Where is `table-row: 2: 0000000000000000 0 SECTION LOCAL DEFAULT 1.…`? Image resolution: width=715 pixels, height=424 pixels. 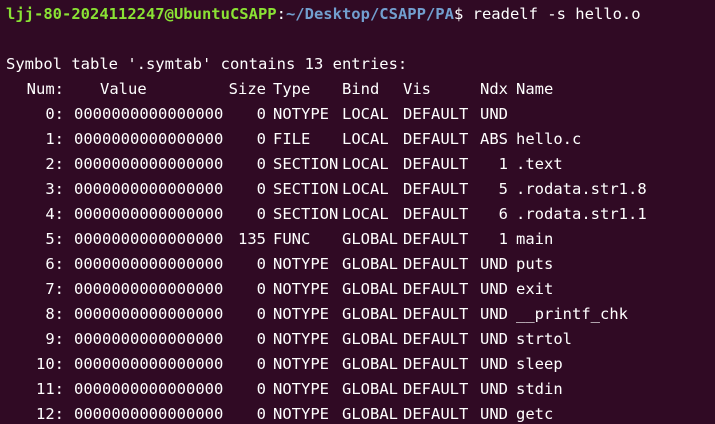 table-row: 2: 0000000000000000 0 SECTION LOCAL DEFAULT 1.… is located at coordinates (357, 164).